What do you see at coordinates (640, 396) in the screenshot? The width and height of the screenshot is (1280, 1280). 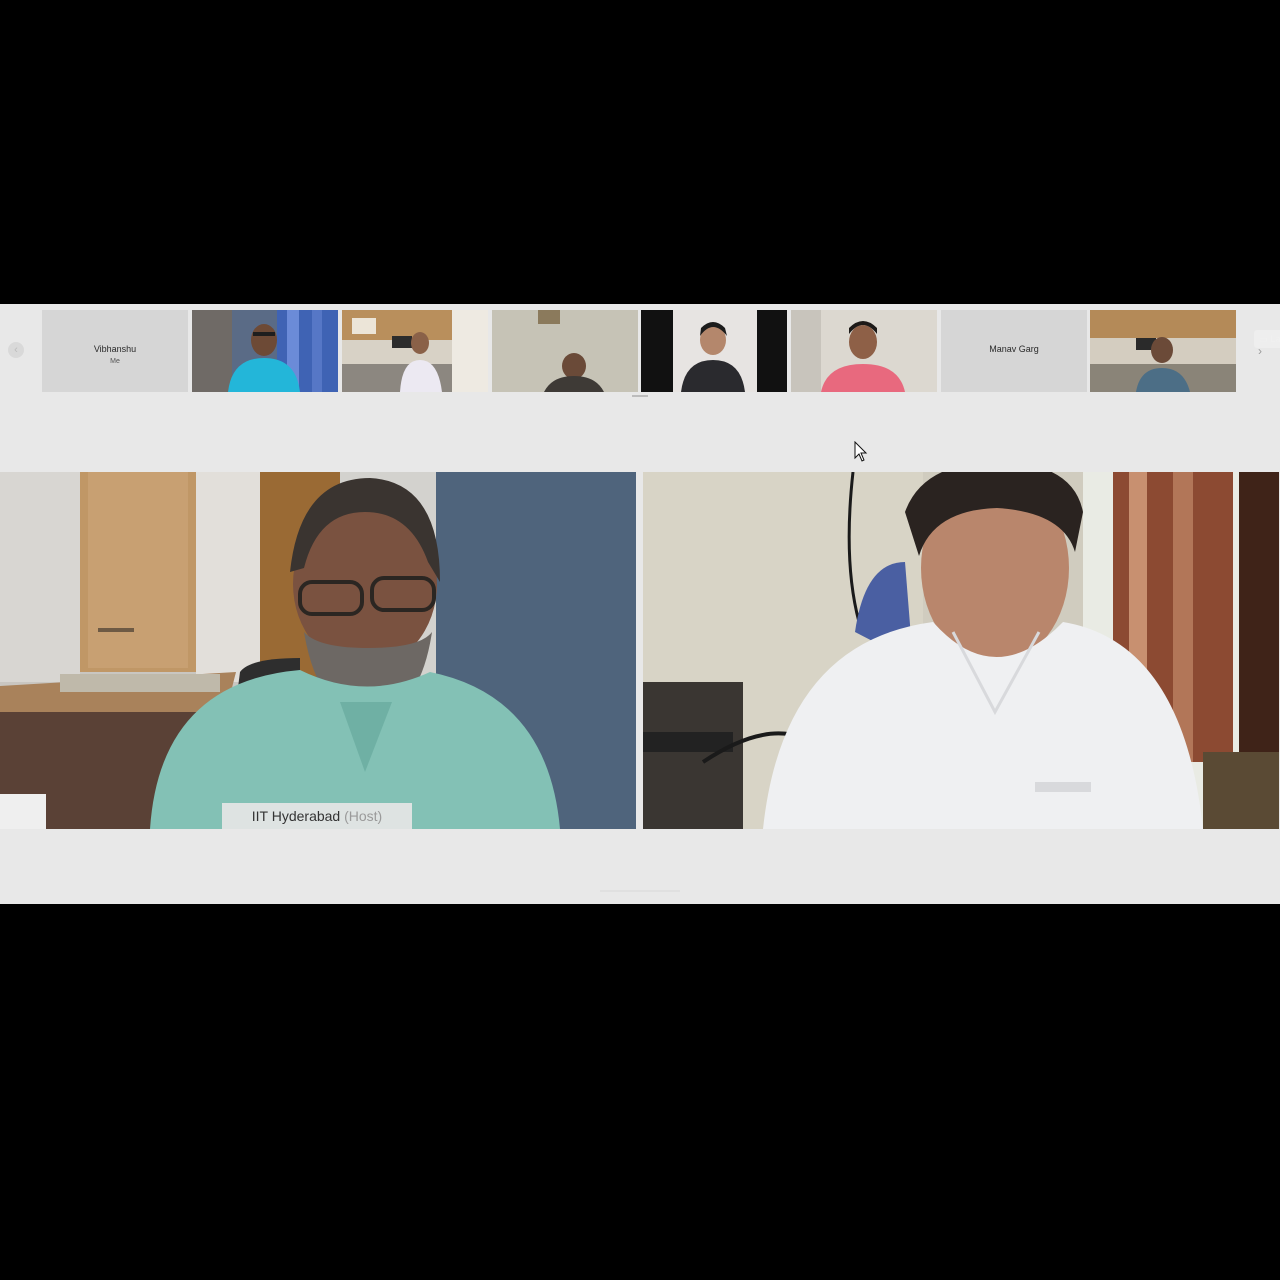 I see `strip-resize-handle` at bounding box center [640, 396].